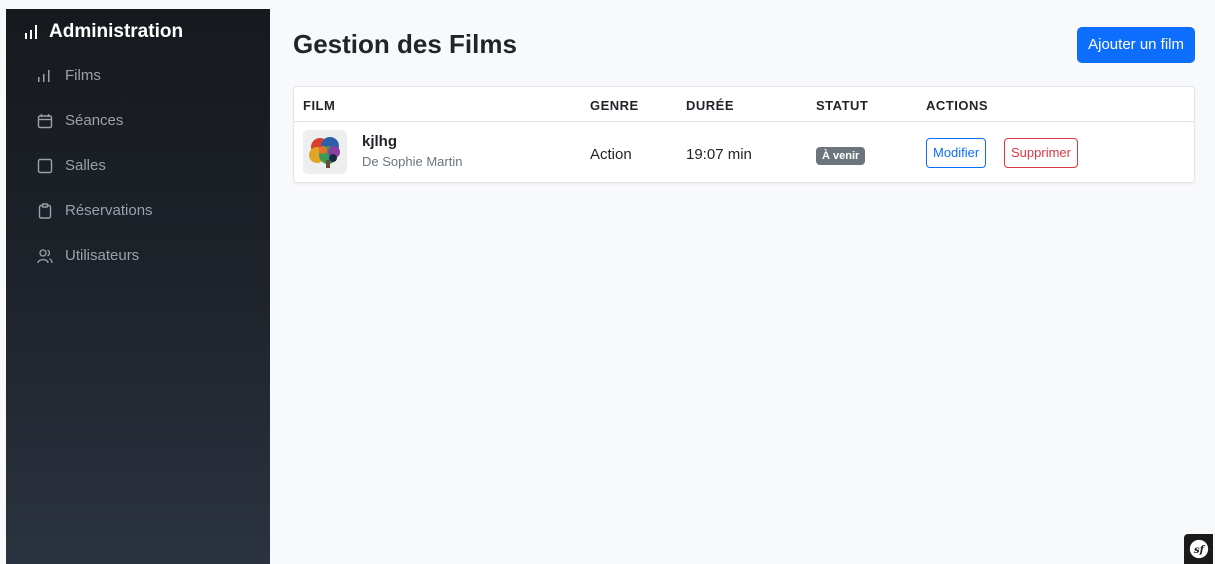  I want to click on brain-poster-image, so click(325, 152).